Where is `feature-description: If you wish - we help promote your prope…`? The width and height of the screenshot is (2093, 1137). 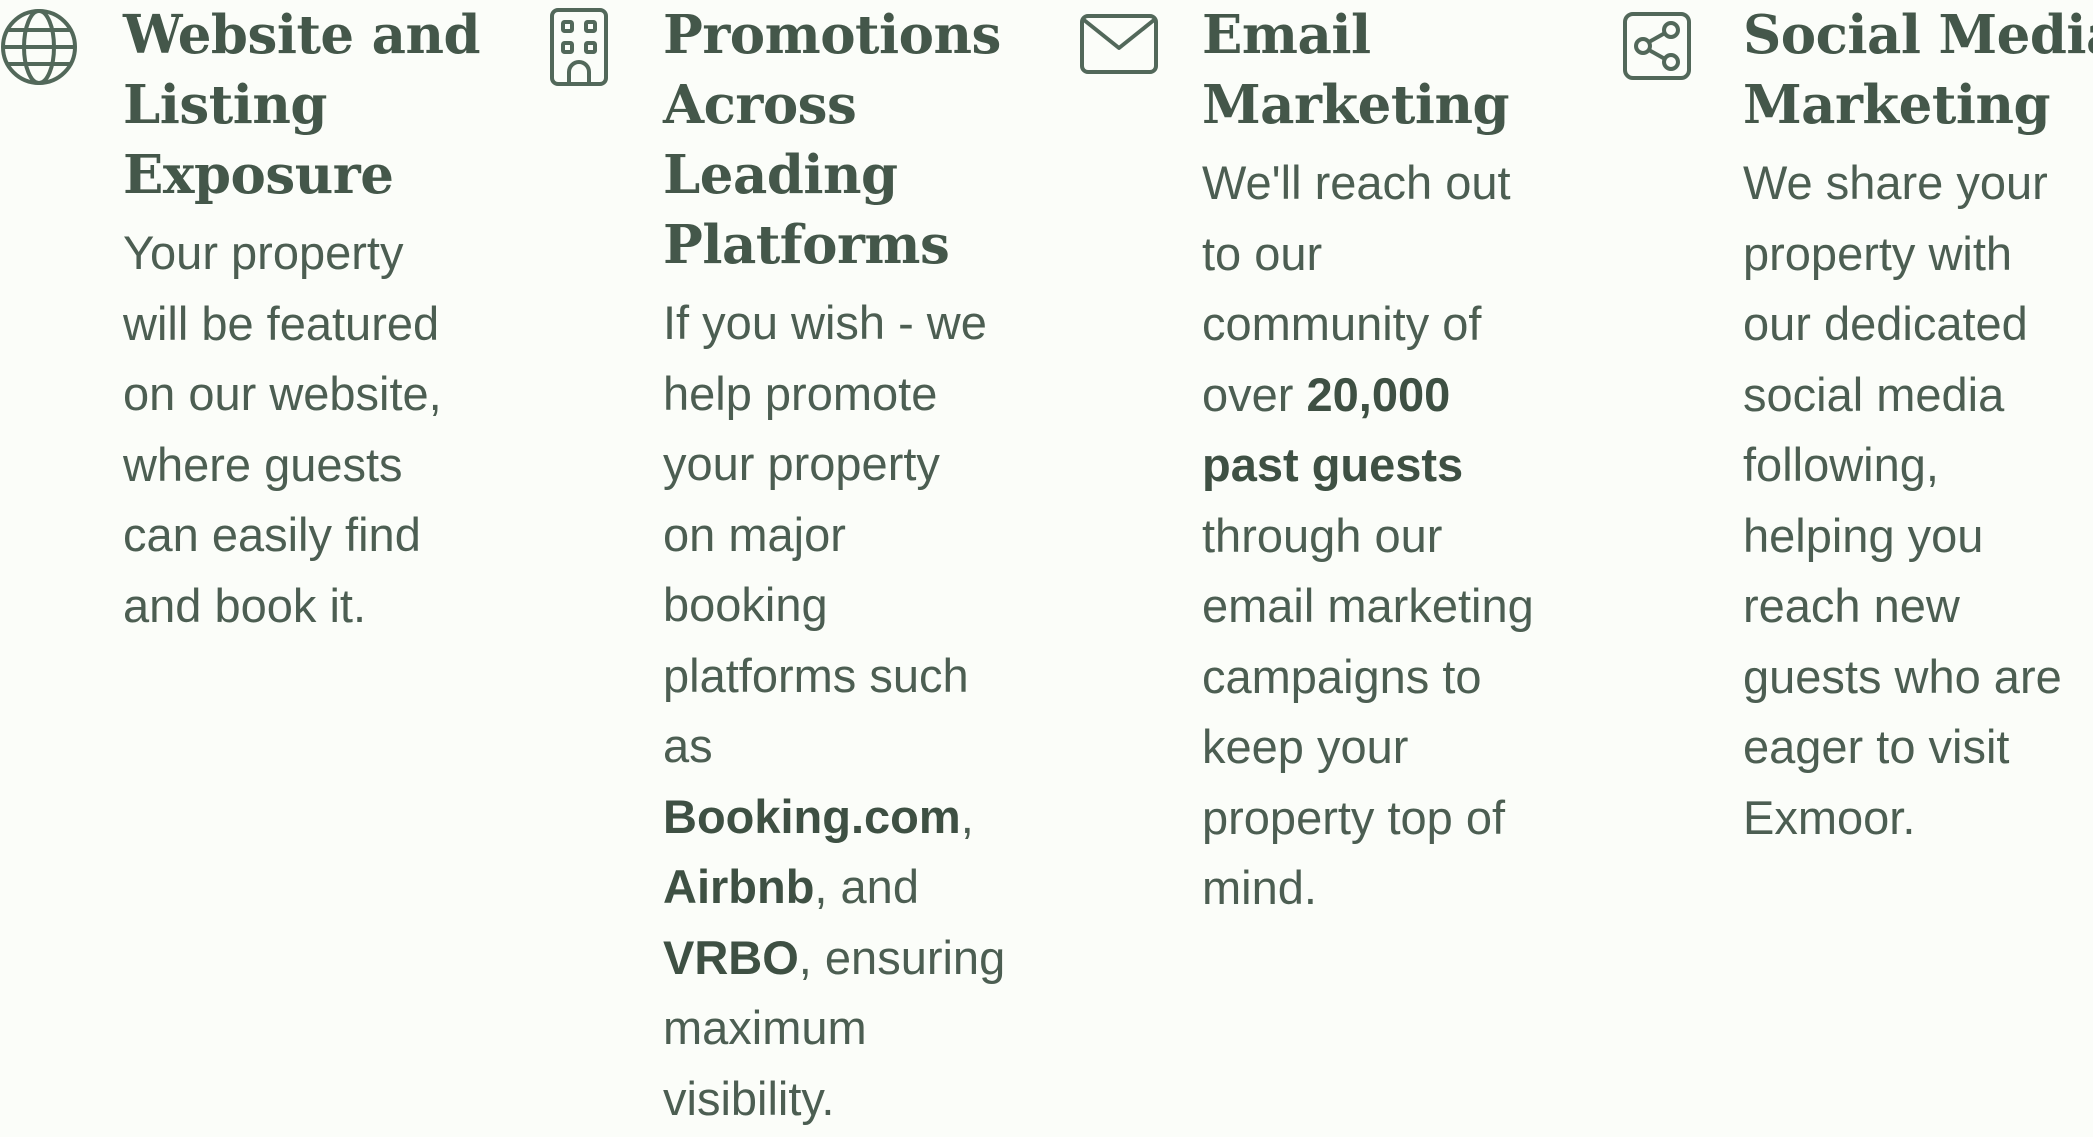 feature-description: If you wish - we help promote your prope… is located at coordinates (834, 710).